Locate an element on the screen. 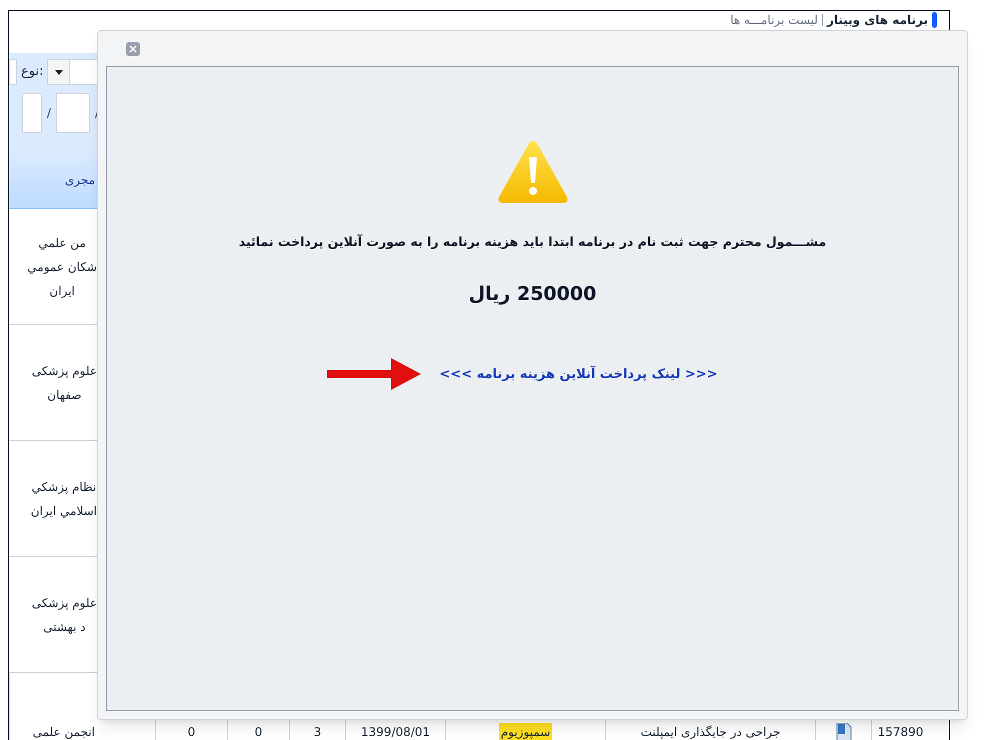 This screenshot has height=740, width=984. caret-icon is located at coordinates (58, 72).